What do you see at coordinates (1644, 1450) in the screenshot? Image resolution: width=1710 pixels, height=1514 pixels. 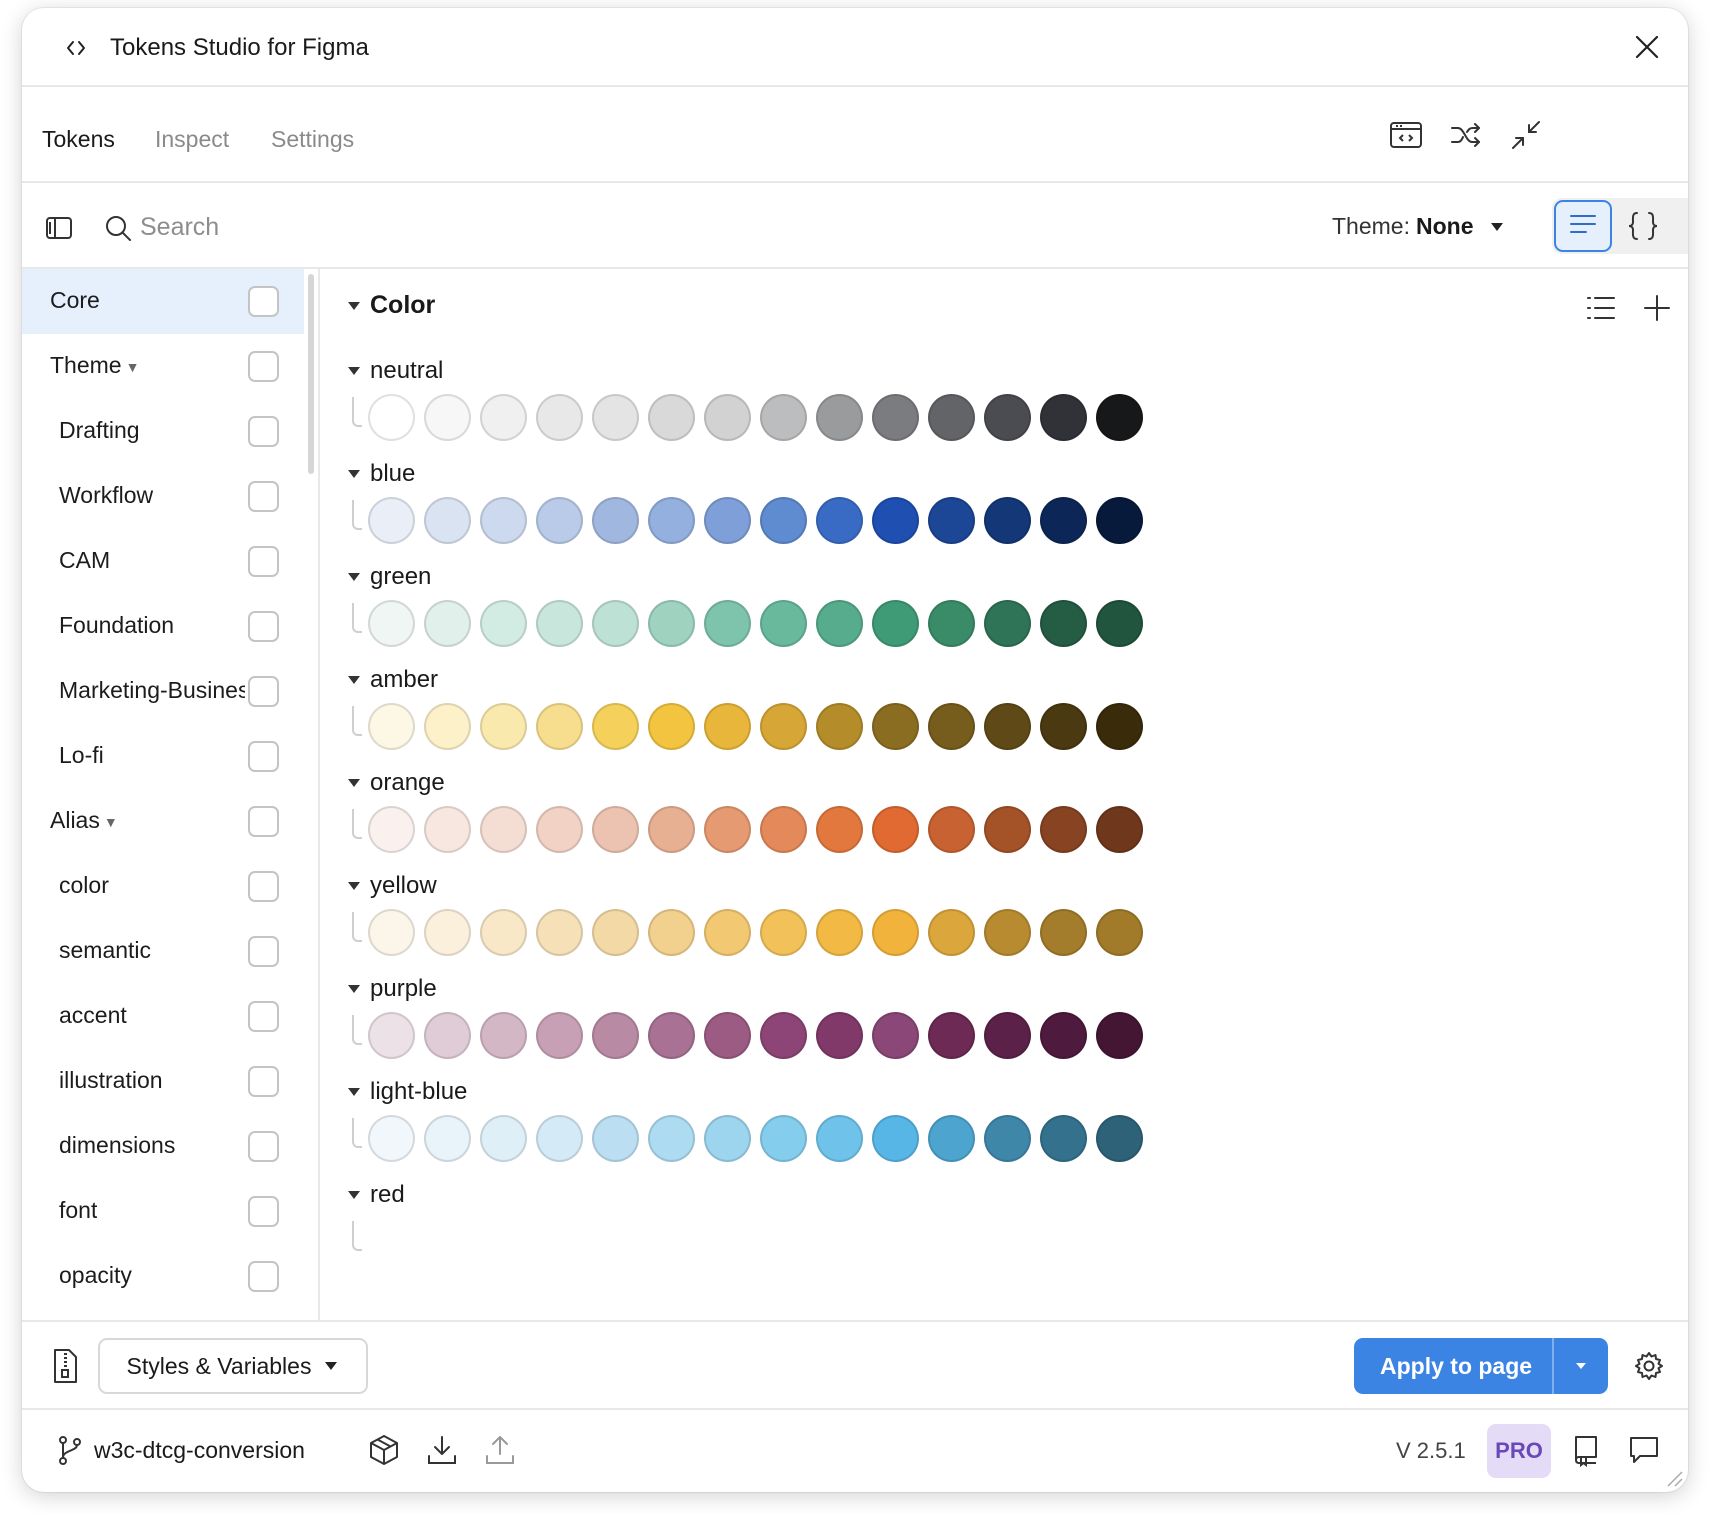 I see `feedback-button` at bounding box center [1644, 1450].